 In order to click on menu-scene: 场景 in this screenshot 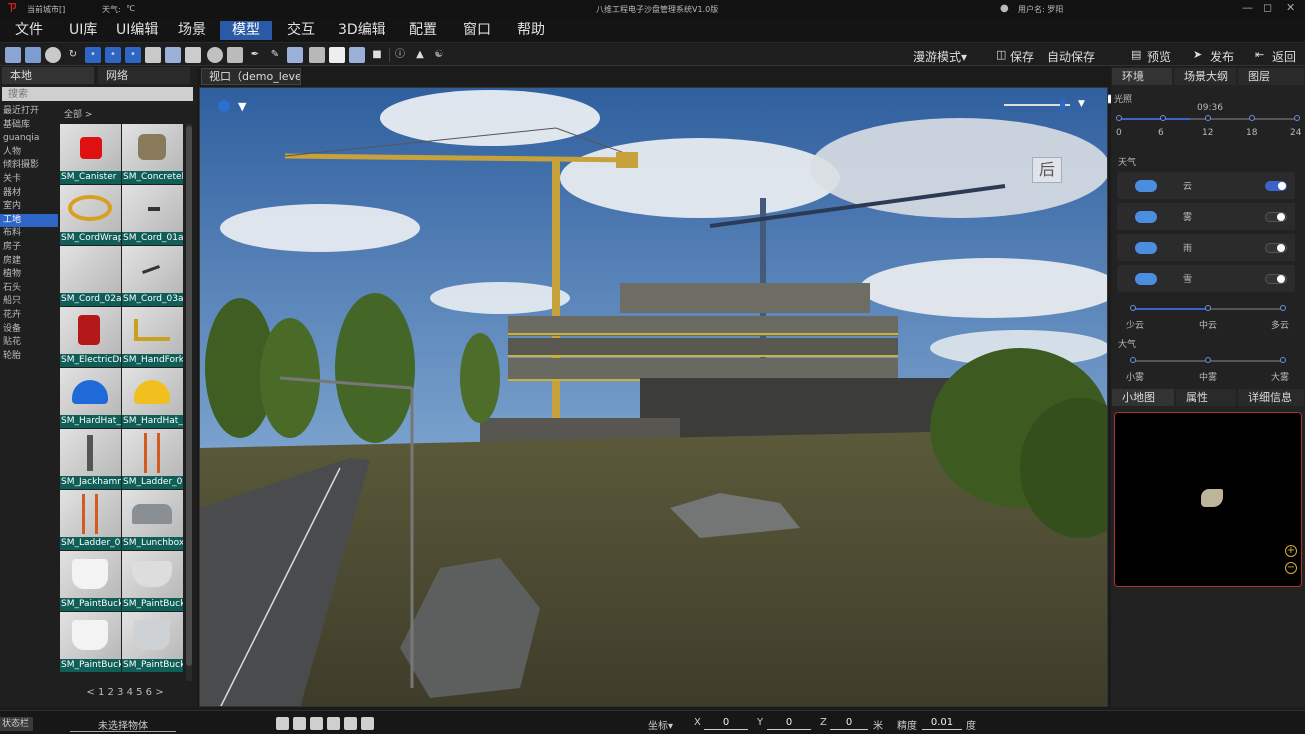, I will do `click(192, 30)`.